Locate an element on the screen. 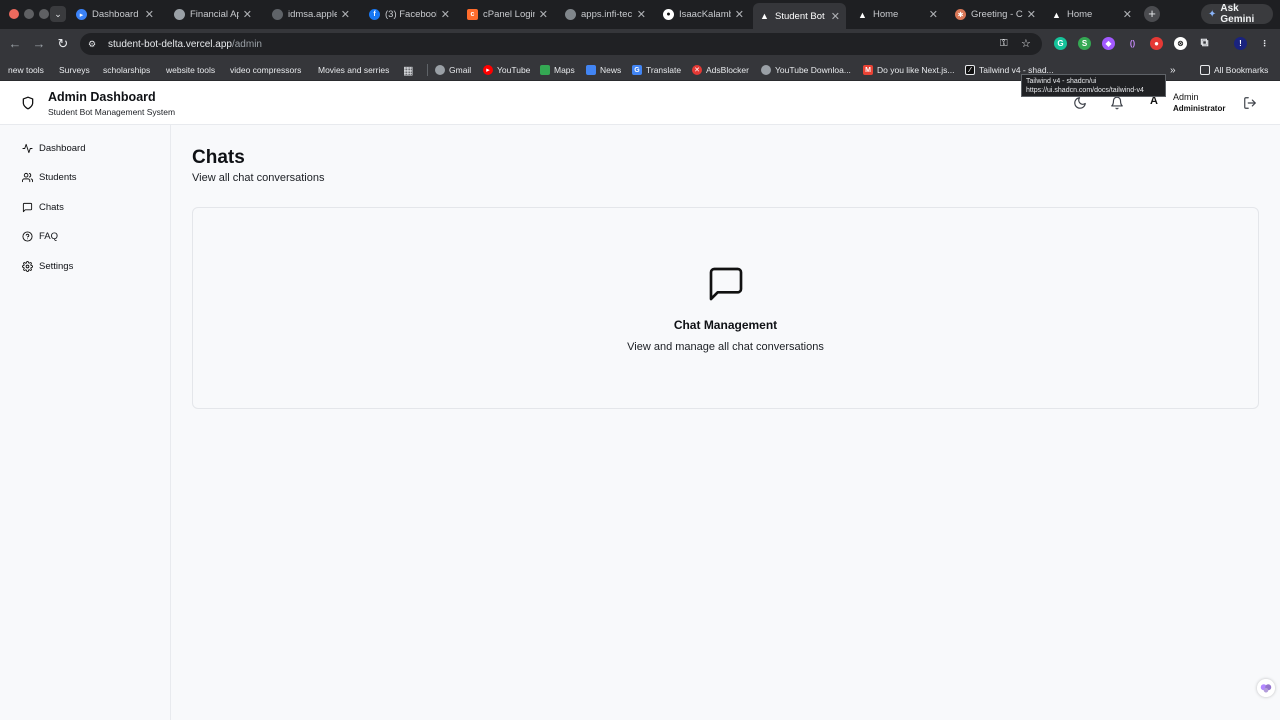 The width and height of the screenshot is (1280, 720). activity-icon is located at coordinates (27, 148).